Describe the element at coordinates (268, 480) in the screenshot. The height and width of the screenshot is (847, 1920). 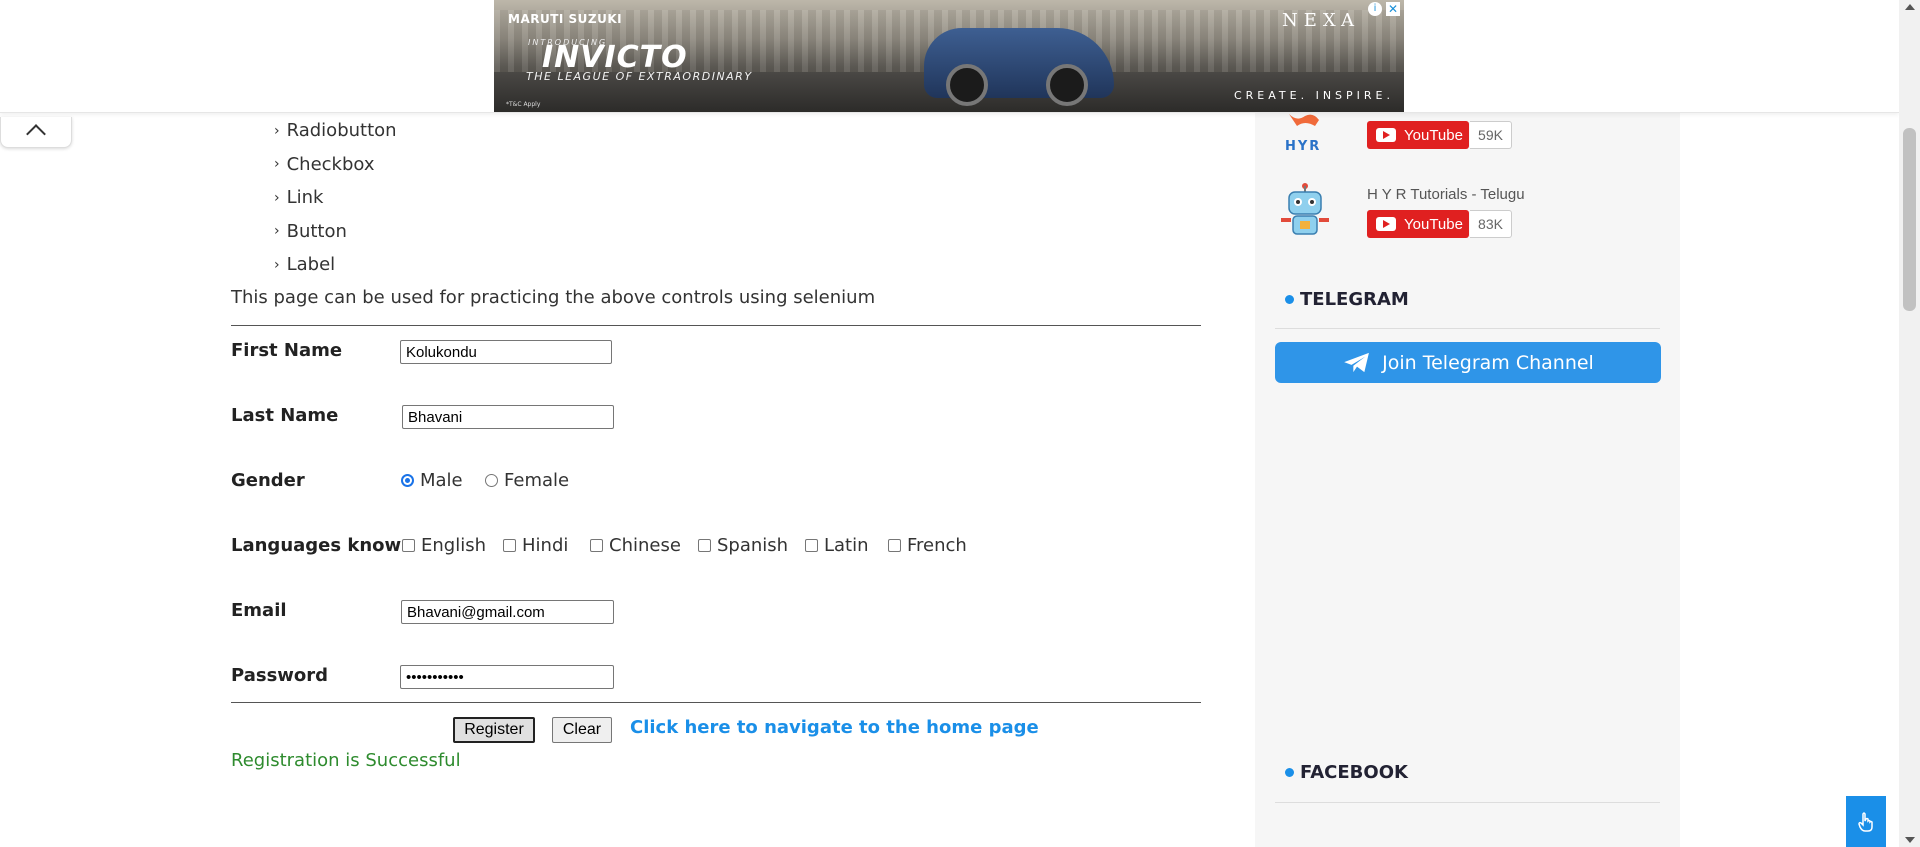
I see `gender-label: Gender` at that location.